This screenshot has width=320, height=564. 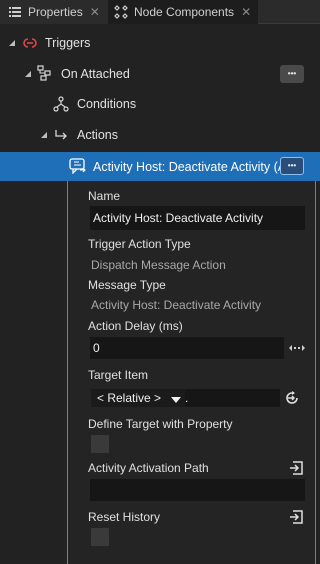 I want to click on activation-path-label: Activity Activation Path, so click(x=148, y=468).